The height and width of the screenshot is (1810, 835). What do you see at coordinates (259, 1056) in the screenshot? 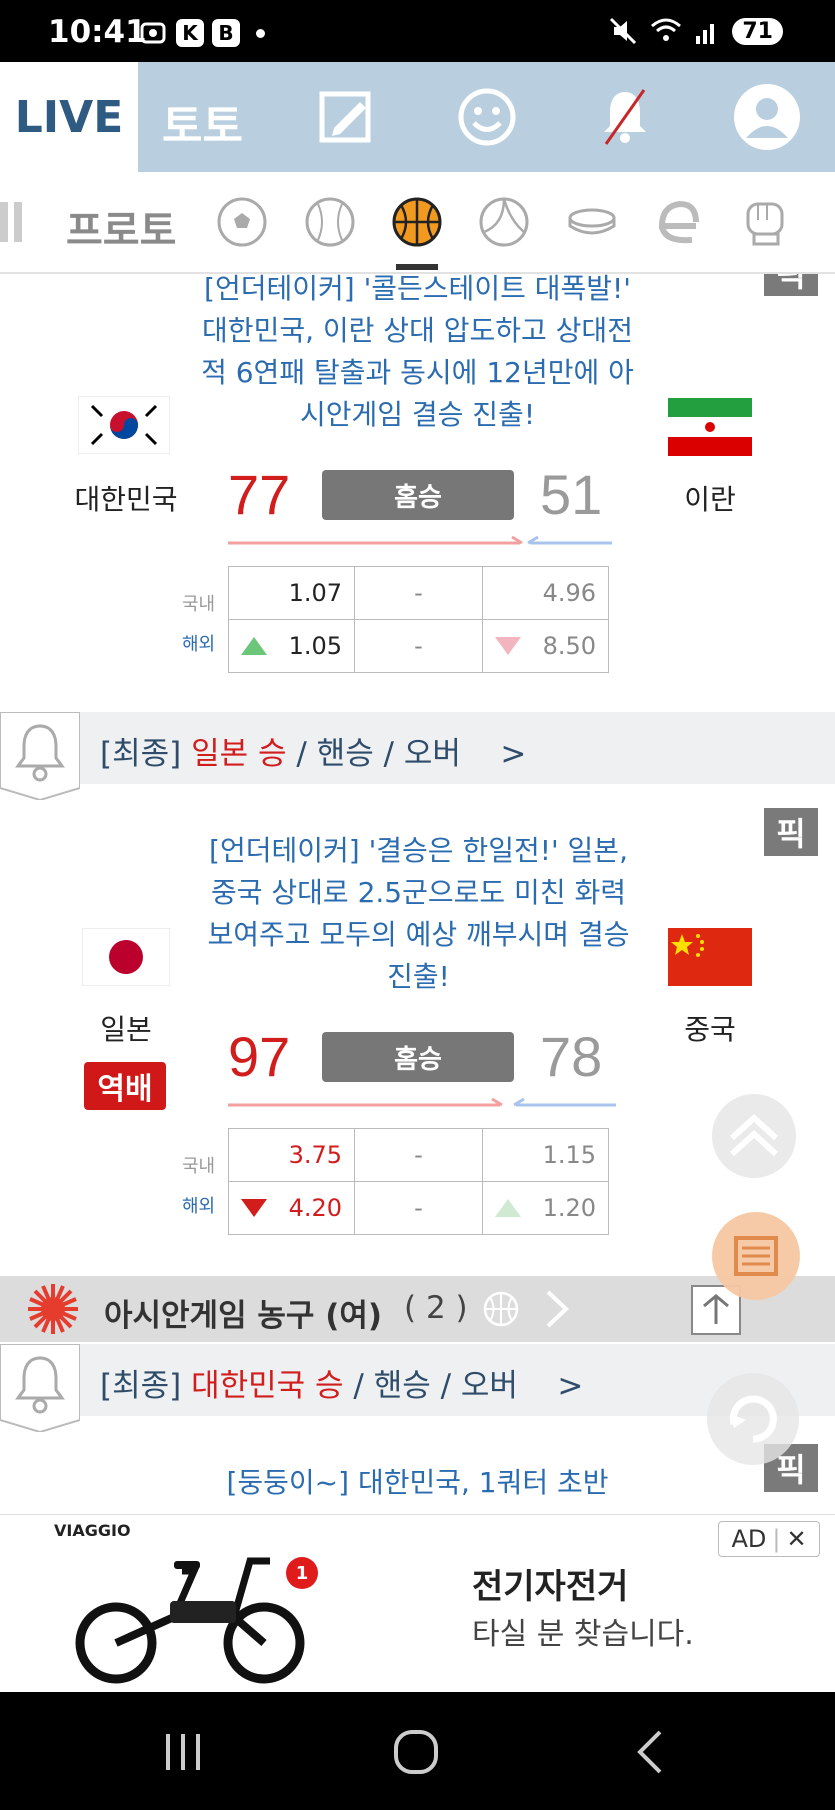
I see `home-score: 97` at bounding box center [259, 1056].